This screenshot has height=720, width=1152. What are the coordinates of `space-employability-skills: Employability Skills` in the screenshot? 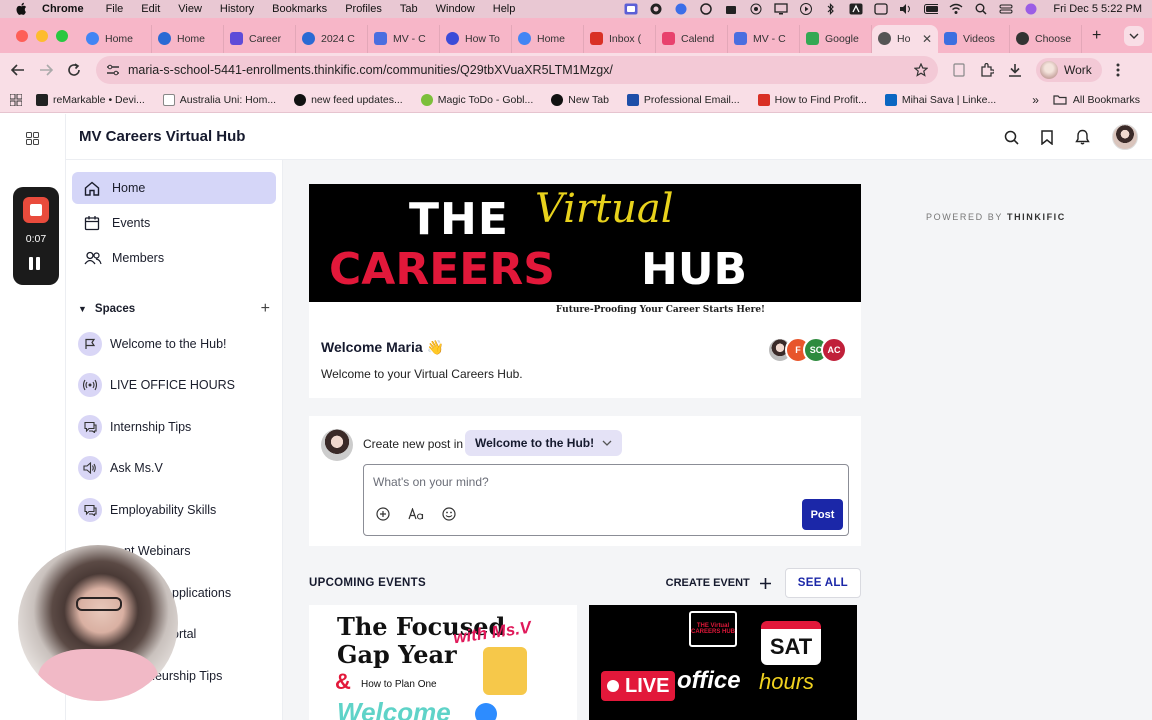 It's located at (178, 510).